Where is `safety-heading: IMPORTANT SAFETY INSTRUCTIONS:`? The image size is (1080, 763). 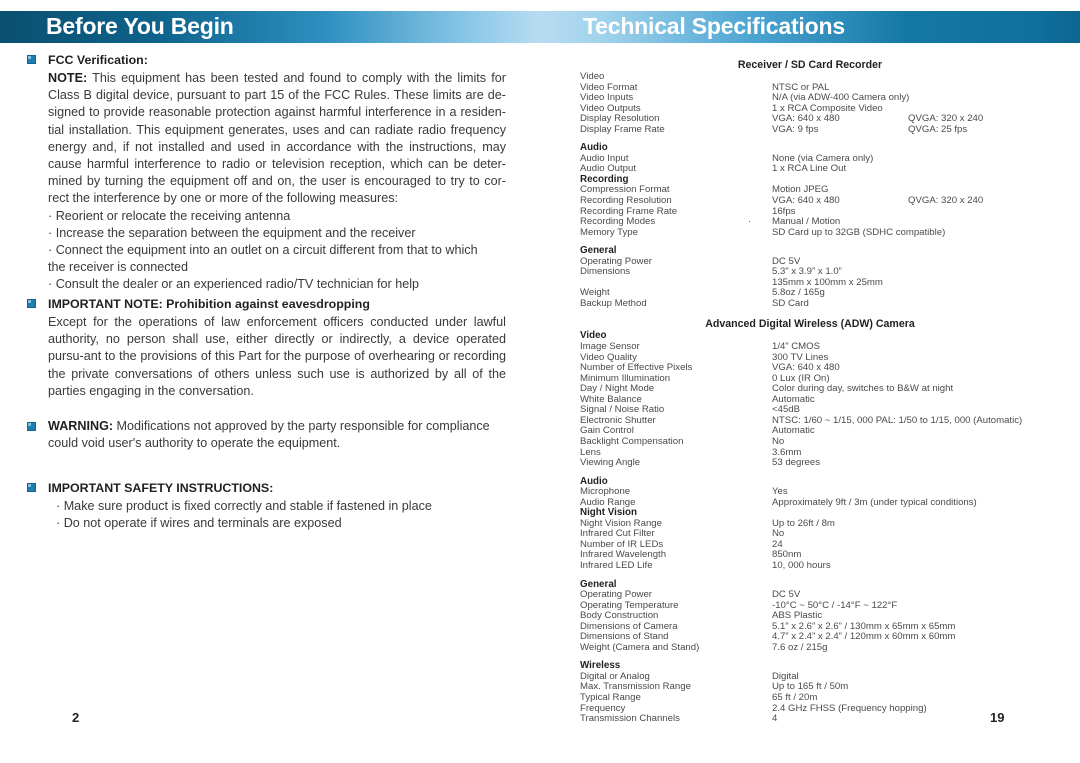 safety-heading: IMPORTANT SAFETY INSTRUCTIONS: is located at coordinates (161, 488).